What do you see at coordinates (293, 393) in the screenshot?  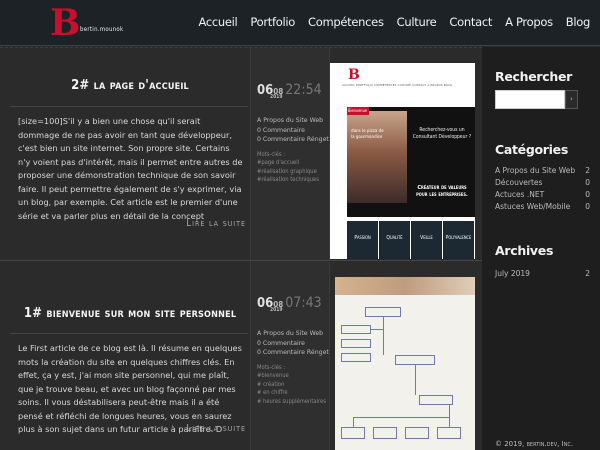 I see `tag-link: # en chiffre` at bounding box center [293, 393].